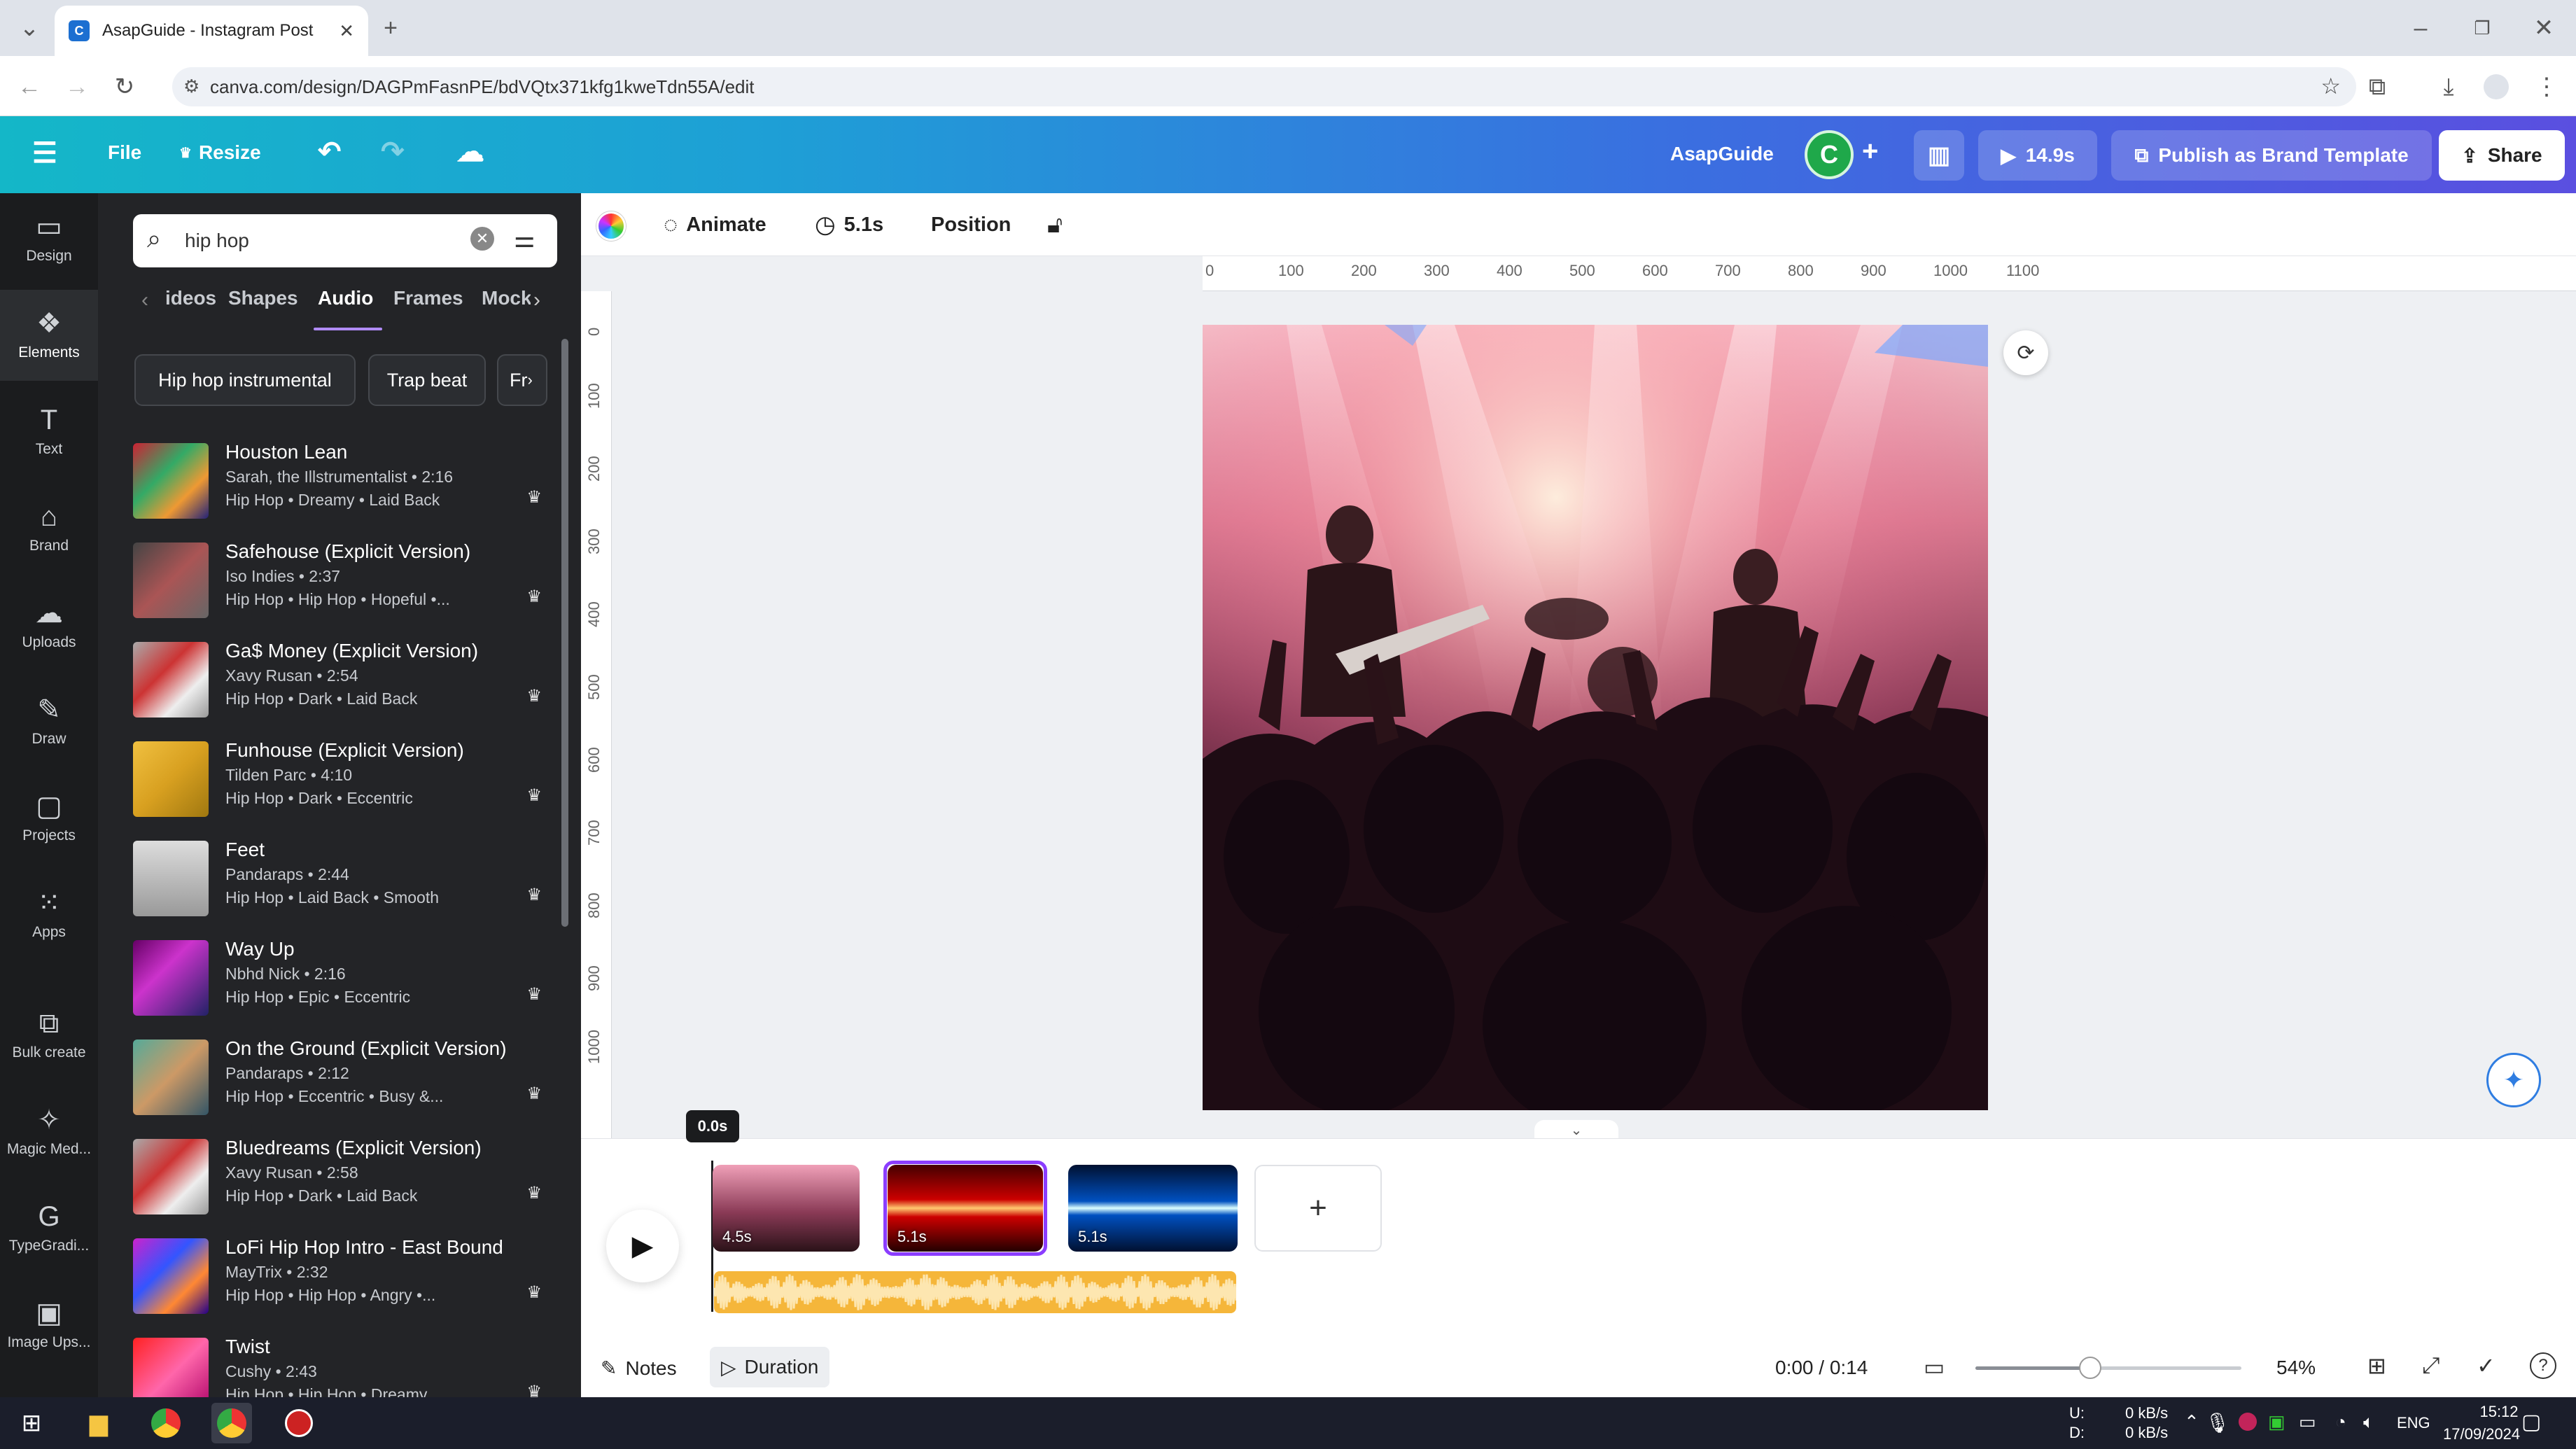 Image resolution: width=2576 pixels, height=1449 pixels. What do you see at coordinates (2448, 86) in the screenshot?
I see `download-icon: ⤓` at bounding box center [2448, 86].